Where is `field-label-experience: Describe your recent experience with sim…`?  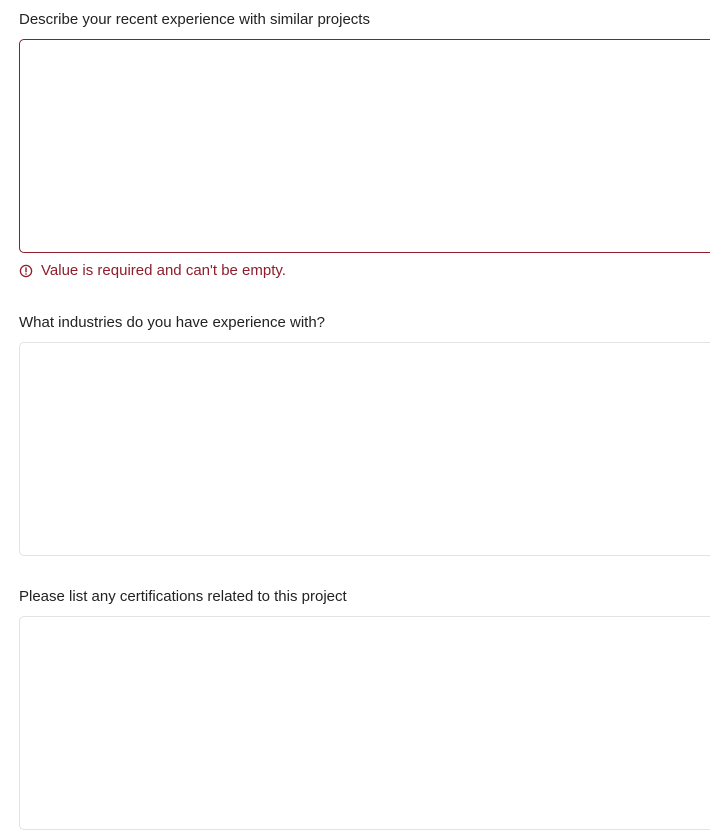
field-label-experience: Describe your recent experience with sim… is located at coordinates (194, 19).